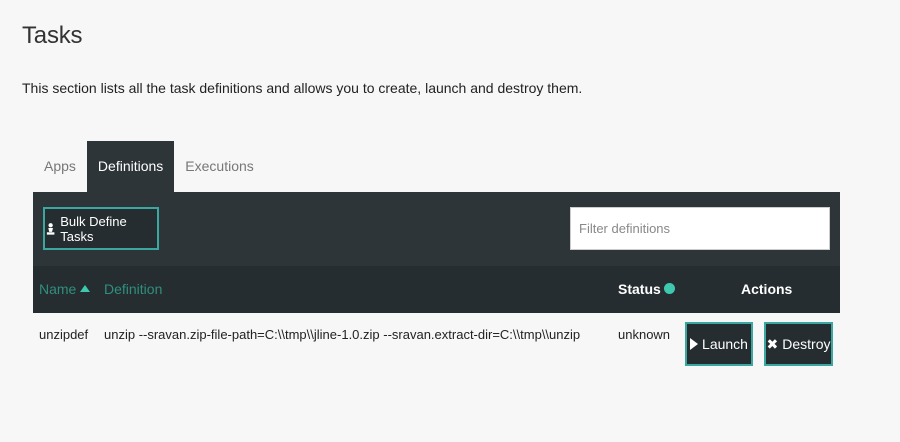  I want to click on destroy-label: Destroy, so click(806, 344).